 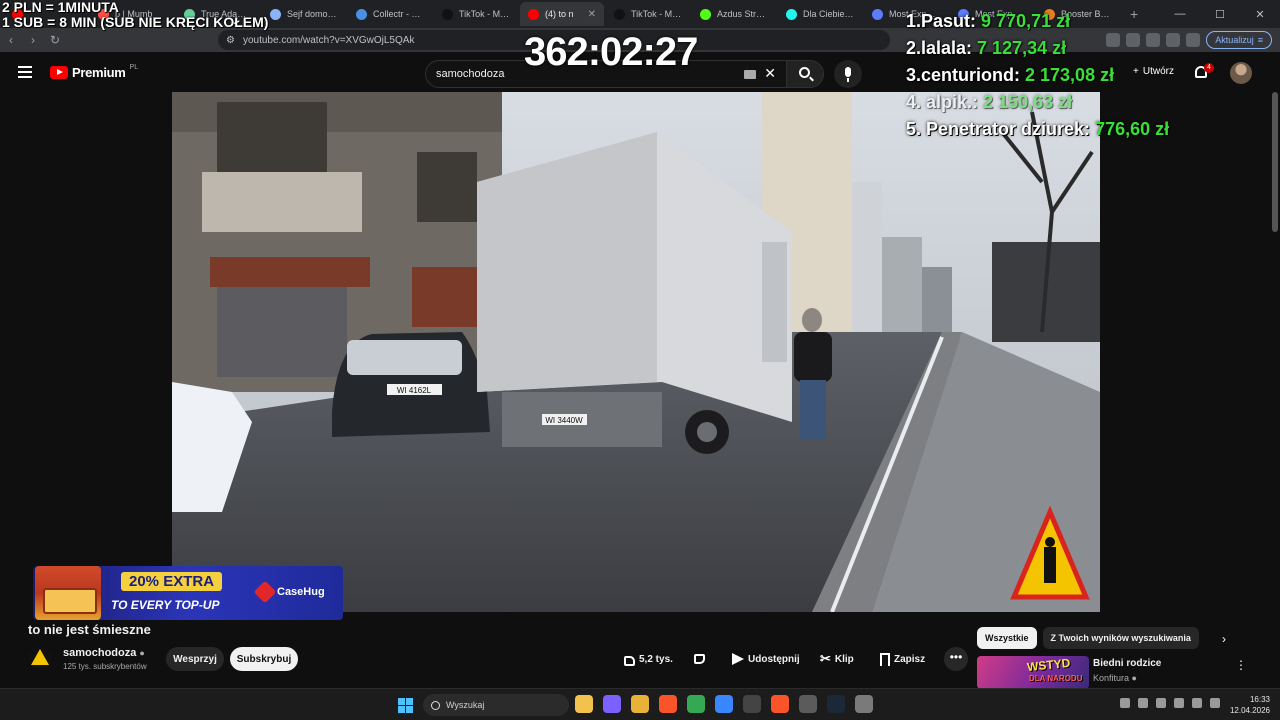 What do you see at coordinates (825, 658) in the screenshot?
I see `scissors-icon: ✂` at bounding box center [825, 658].